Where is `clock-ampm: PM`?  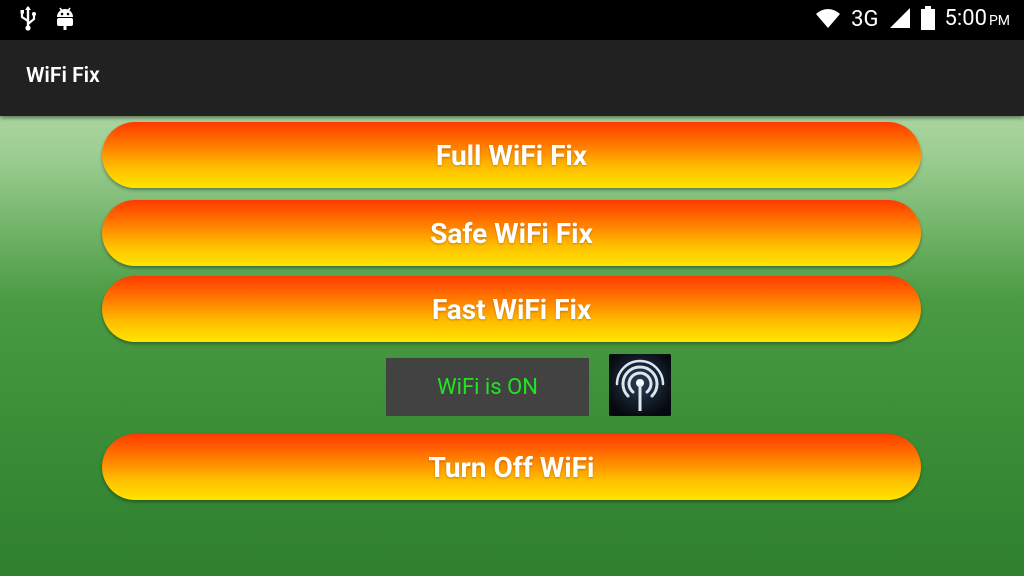
clock-ampm: PM is located at coordinates (999, 21).